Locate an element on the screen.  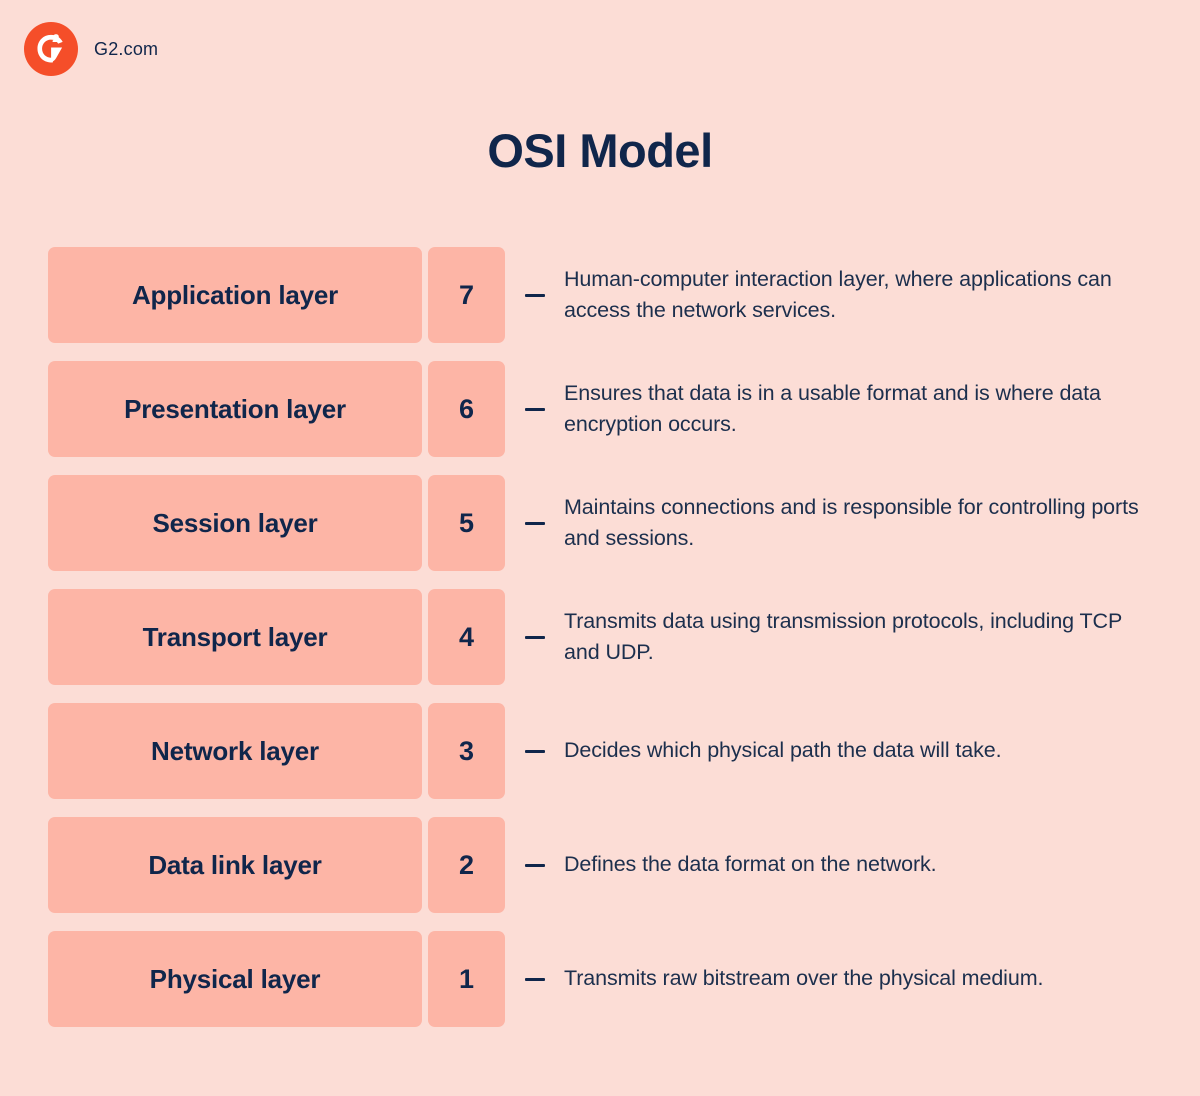
layer-number-box: 4 is located at coordinates (466, 637).